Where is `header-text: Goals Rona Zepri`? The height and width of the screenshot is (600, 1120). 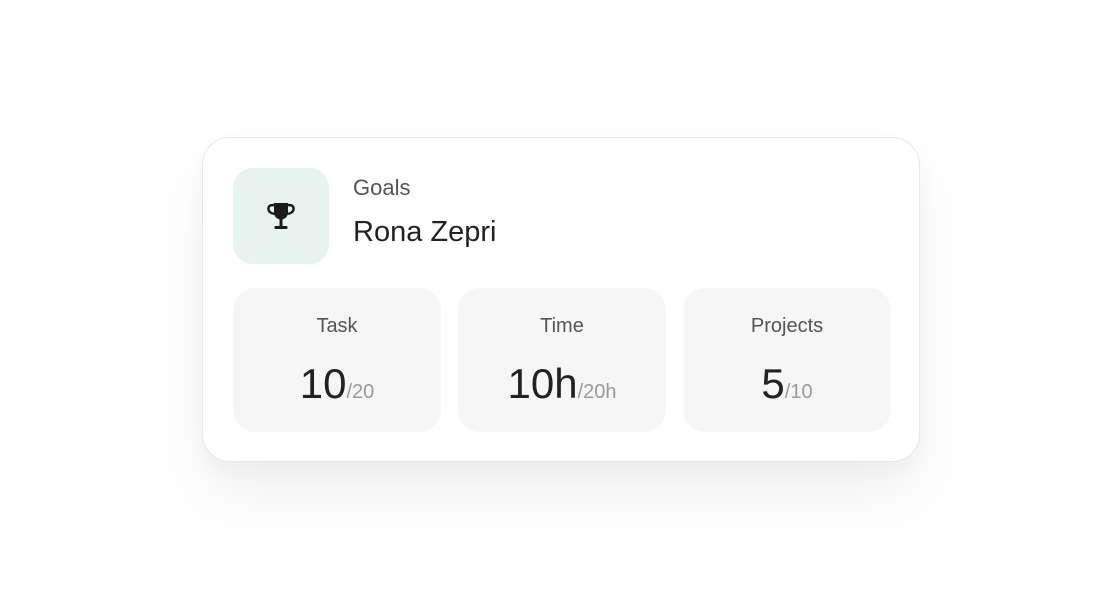
header-text: Goals Rona Zepri is located at coordinates (425, 212).